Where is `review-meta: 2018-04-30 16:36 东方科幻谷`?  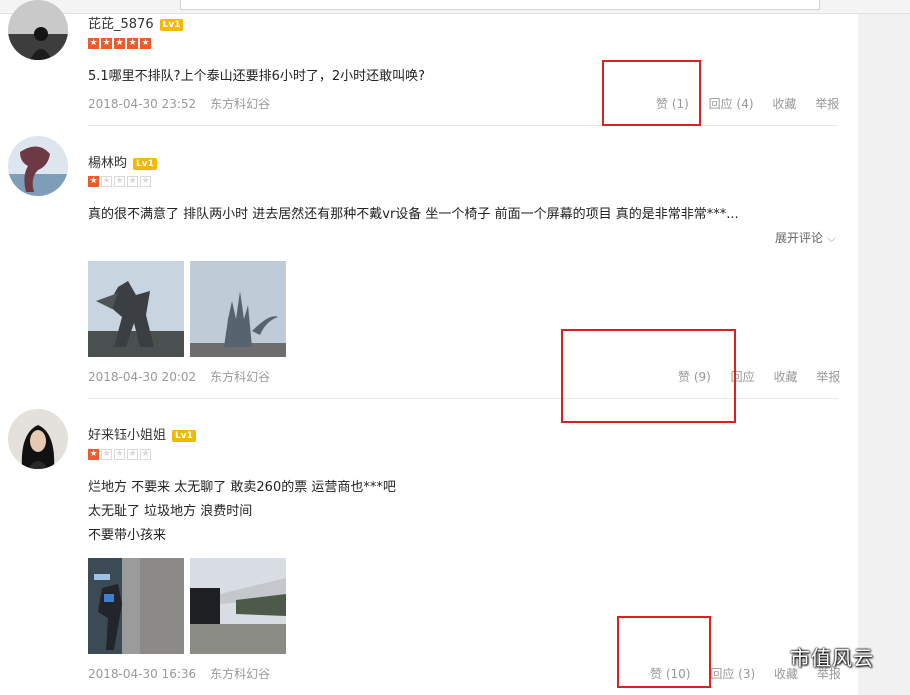
review-meta: 2018-04-30 16:36 东方科幻谷 is located at coordinates (179, 673).